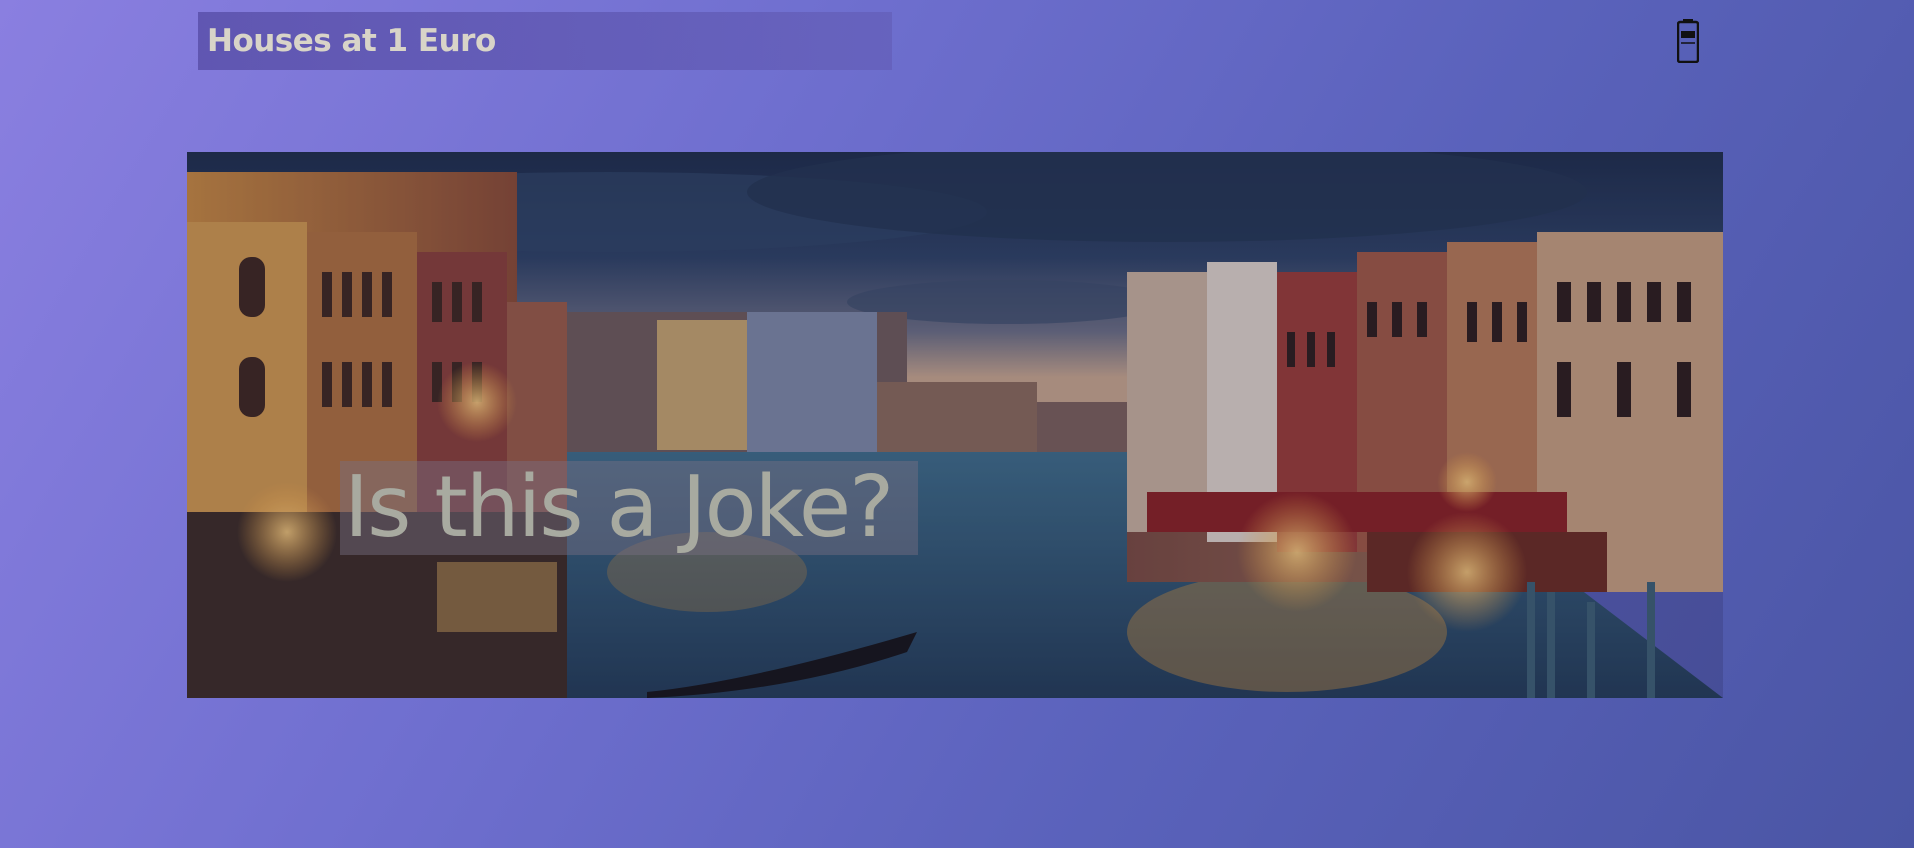  Describe the element at coordinates (629, 508) in the screenshot. I see `hero-title: Is this a Joke?` at that location.